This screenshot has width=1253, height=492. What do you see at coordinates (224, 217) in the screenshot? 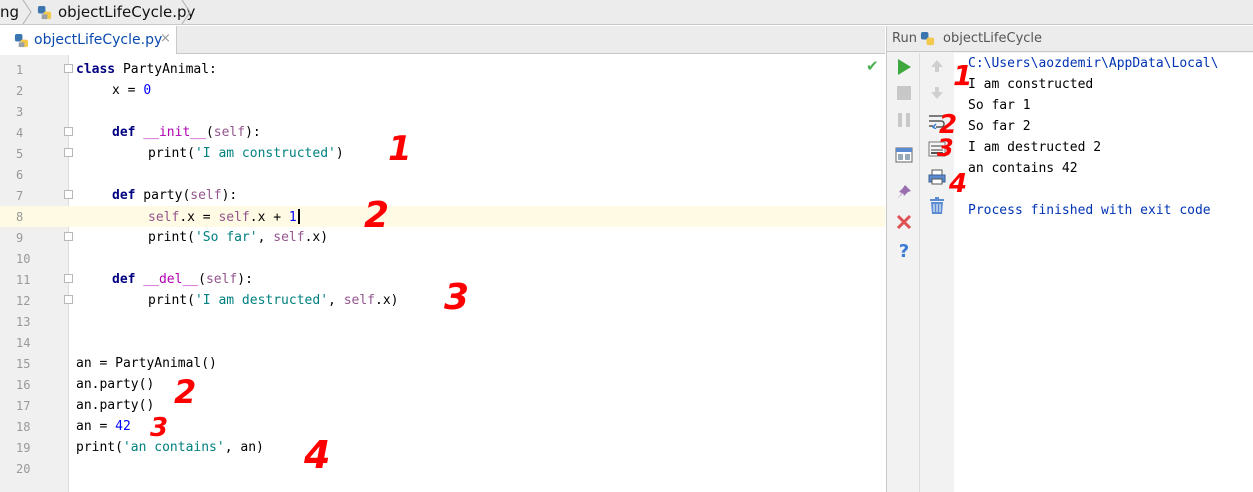
I see `code-text: self.x = self.x + 1` at bounding box center [224, 217].